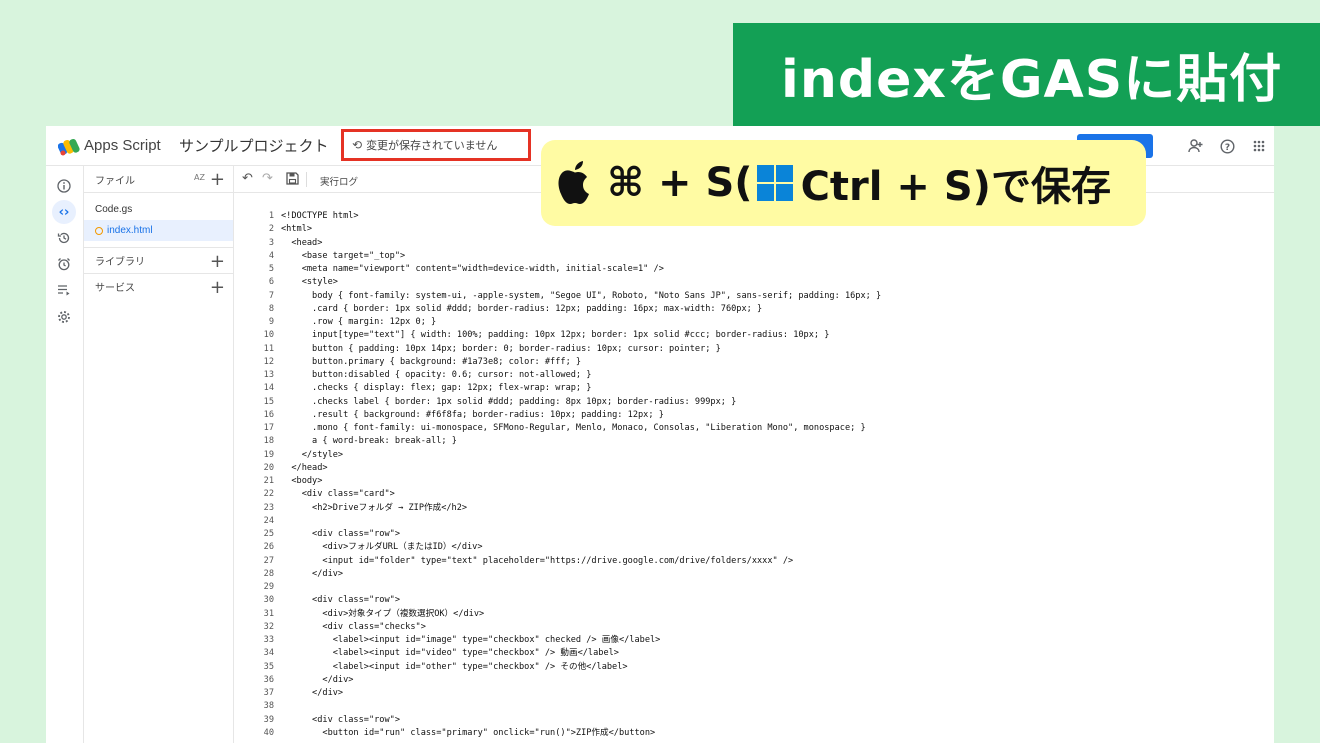  Describe the element at coordinates (383, 613) in the screenshot. I see `code-line: <div>対象タイプ（複数選択OK）</div>` at that location.